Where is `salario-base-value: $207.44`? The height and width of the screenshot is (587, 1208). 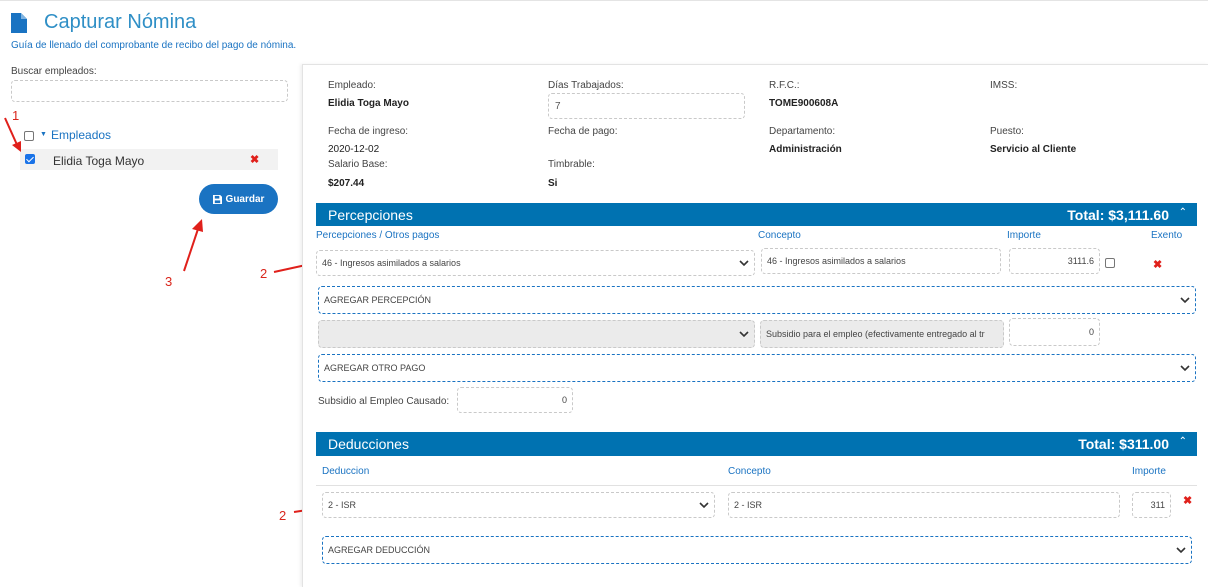 salario-base-value: $207.44 is located at coordinates (346, 183).